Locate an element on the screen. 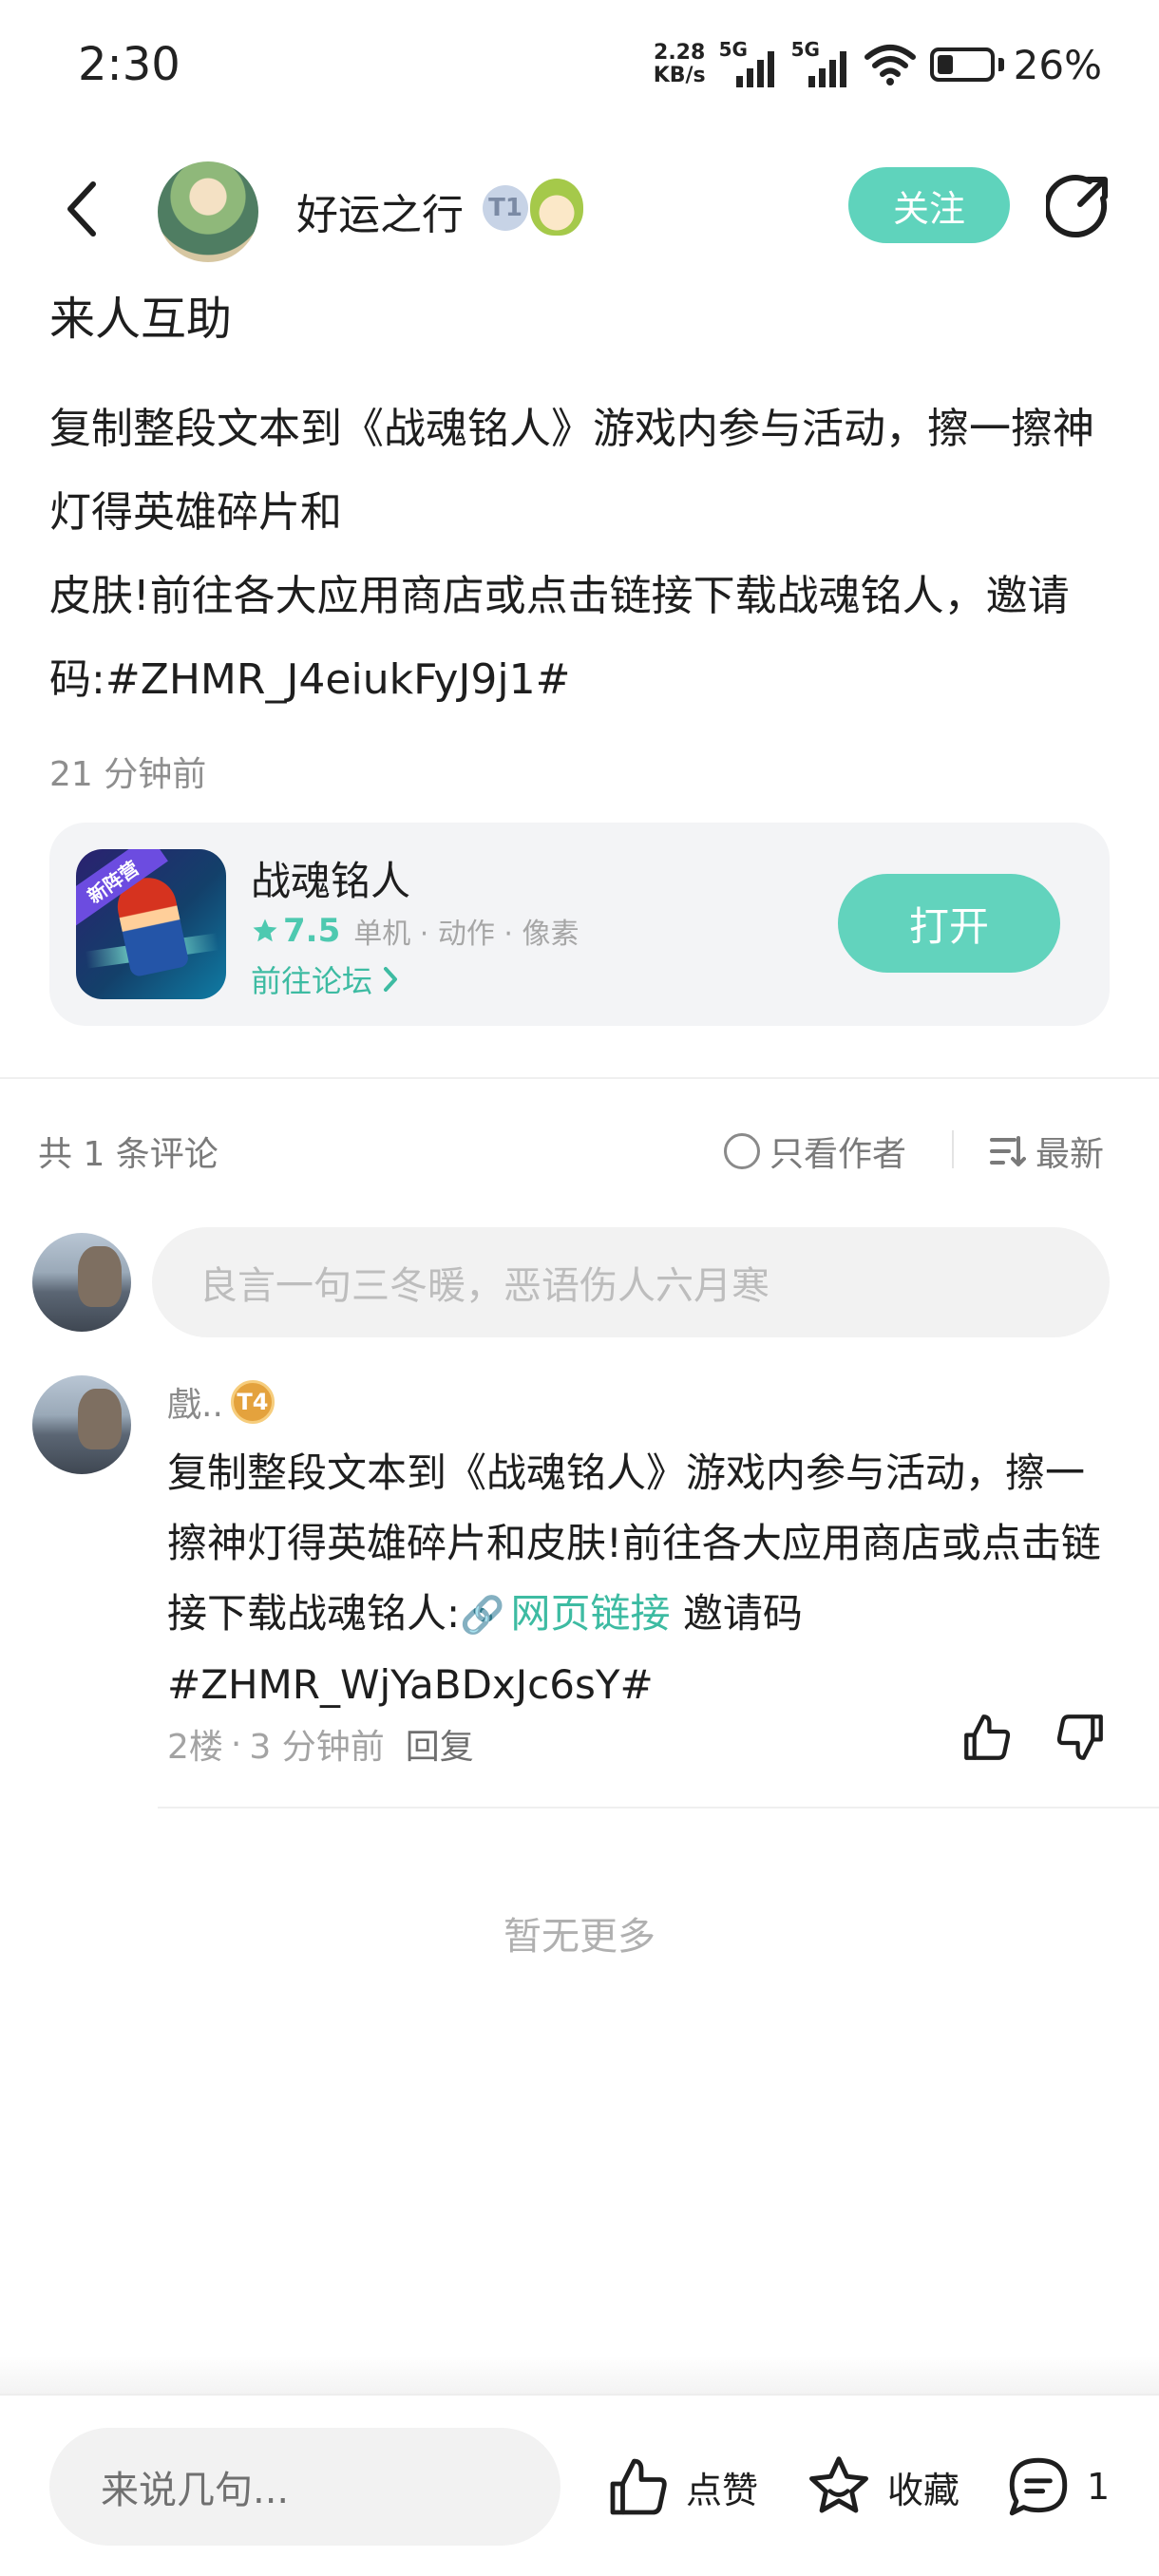  back-arrow-icon is located at coordinates (81, 209).